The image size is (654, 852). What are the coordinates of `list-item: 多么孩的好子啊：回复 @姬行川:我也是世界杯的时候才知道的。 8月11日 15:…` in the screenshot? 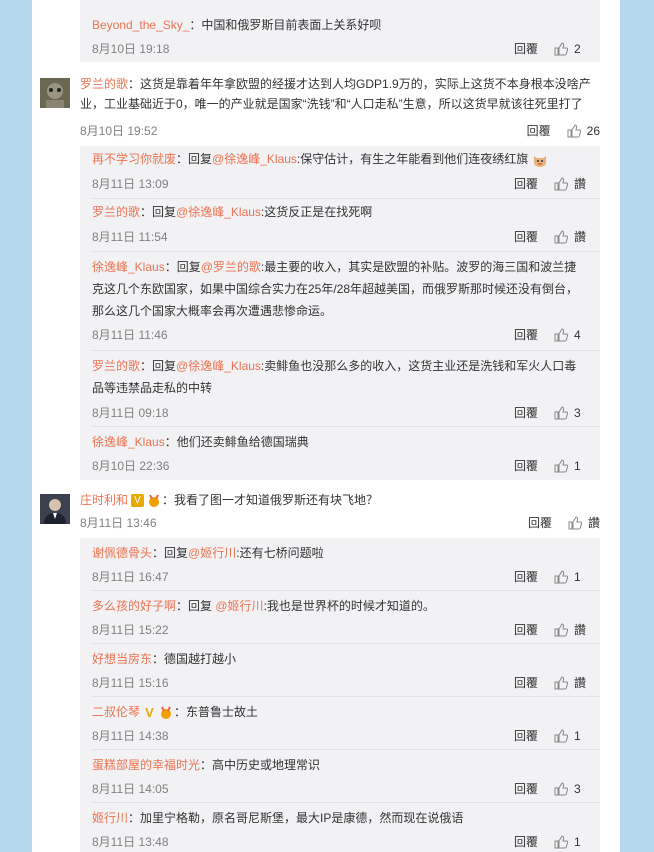 It's located at (340, 617).